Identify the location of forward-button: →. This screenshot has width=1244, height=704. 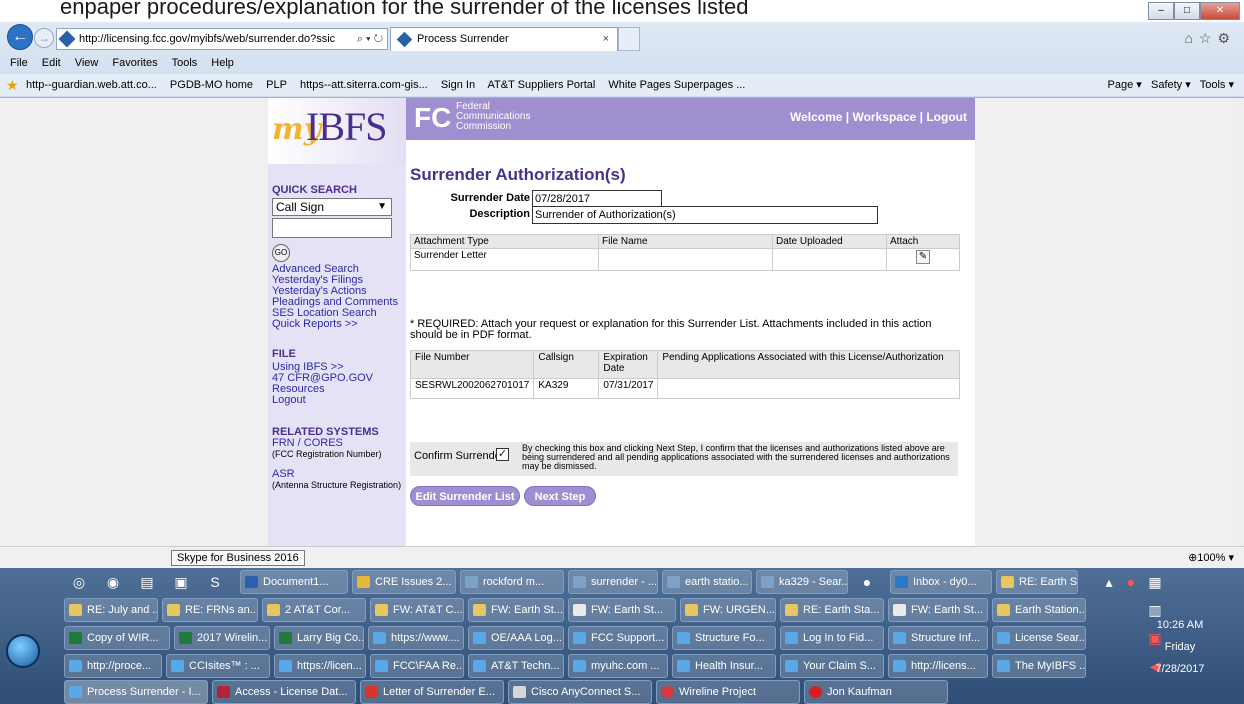
(44, 38).